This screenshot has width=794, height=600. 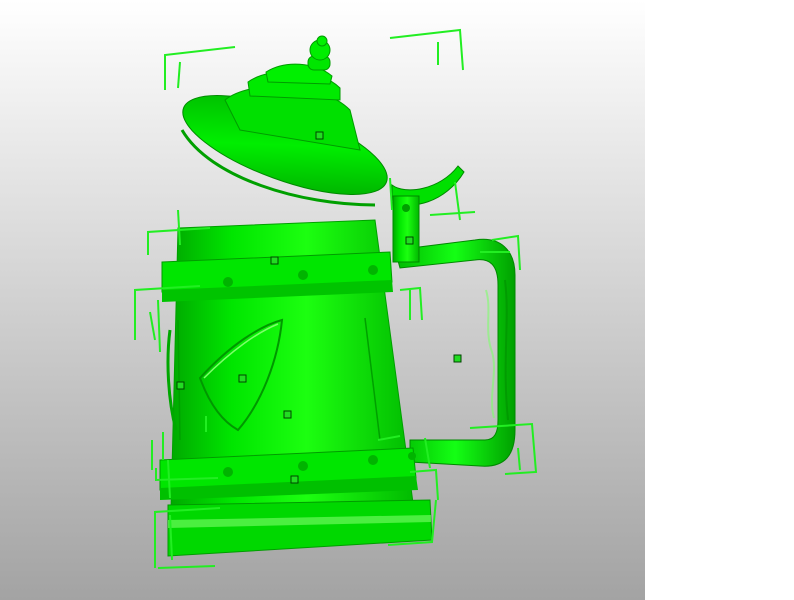 I want to click on pivot-handle-lid, so click(x=319, y=135).